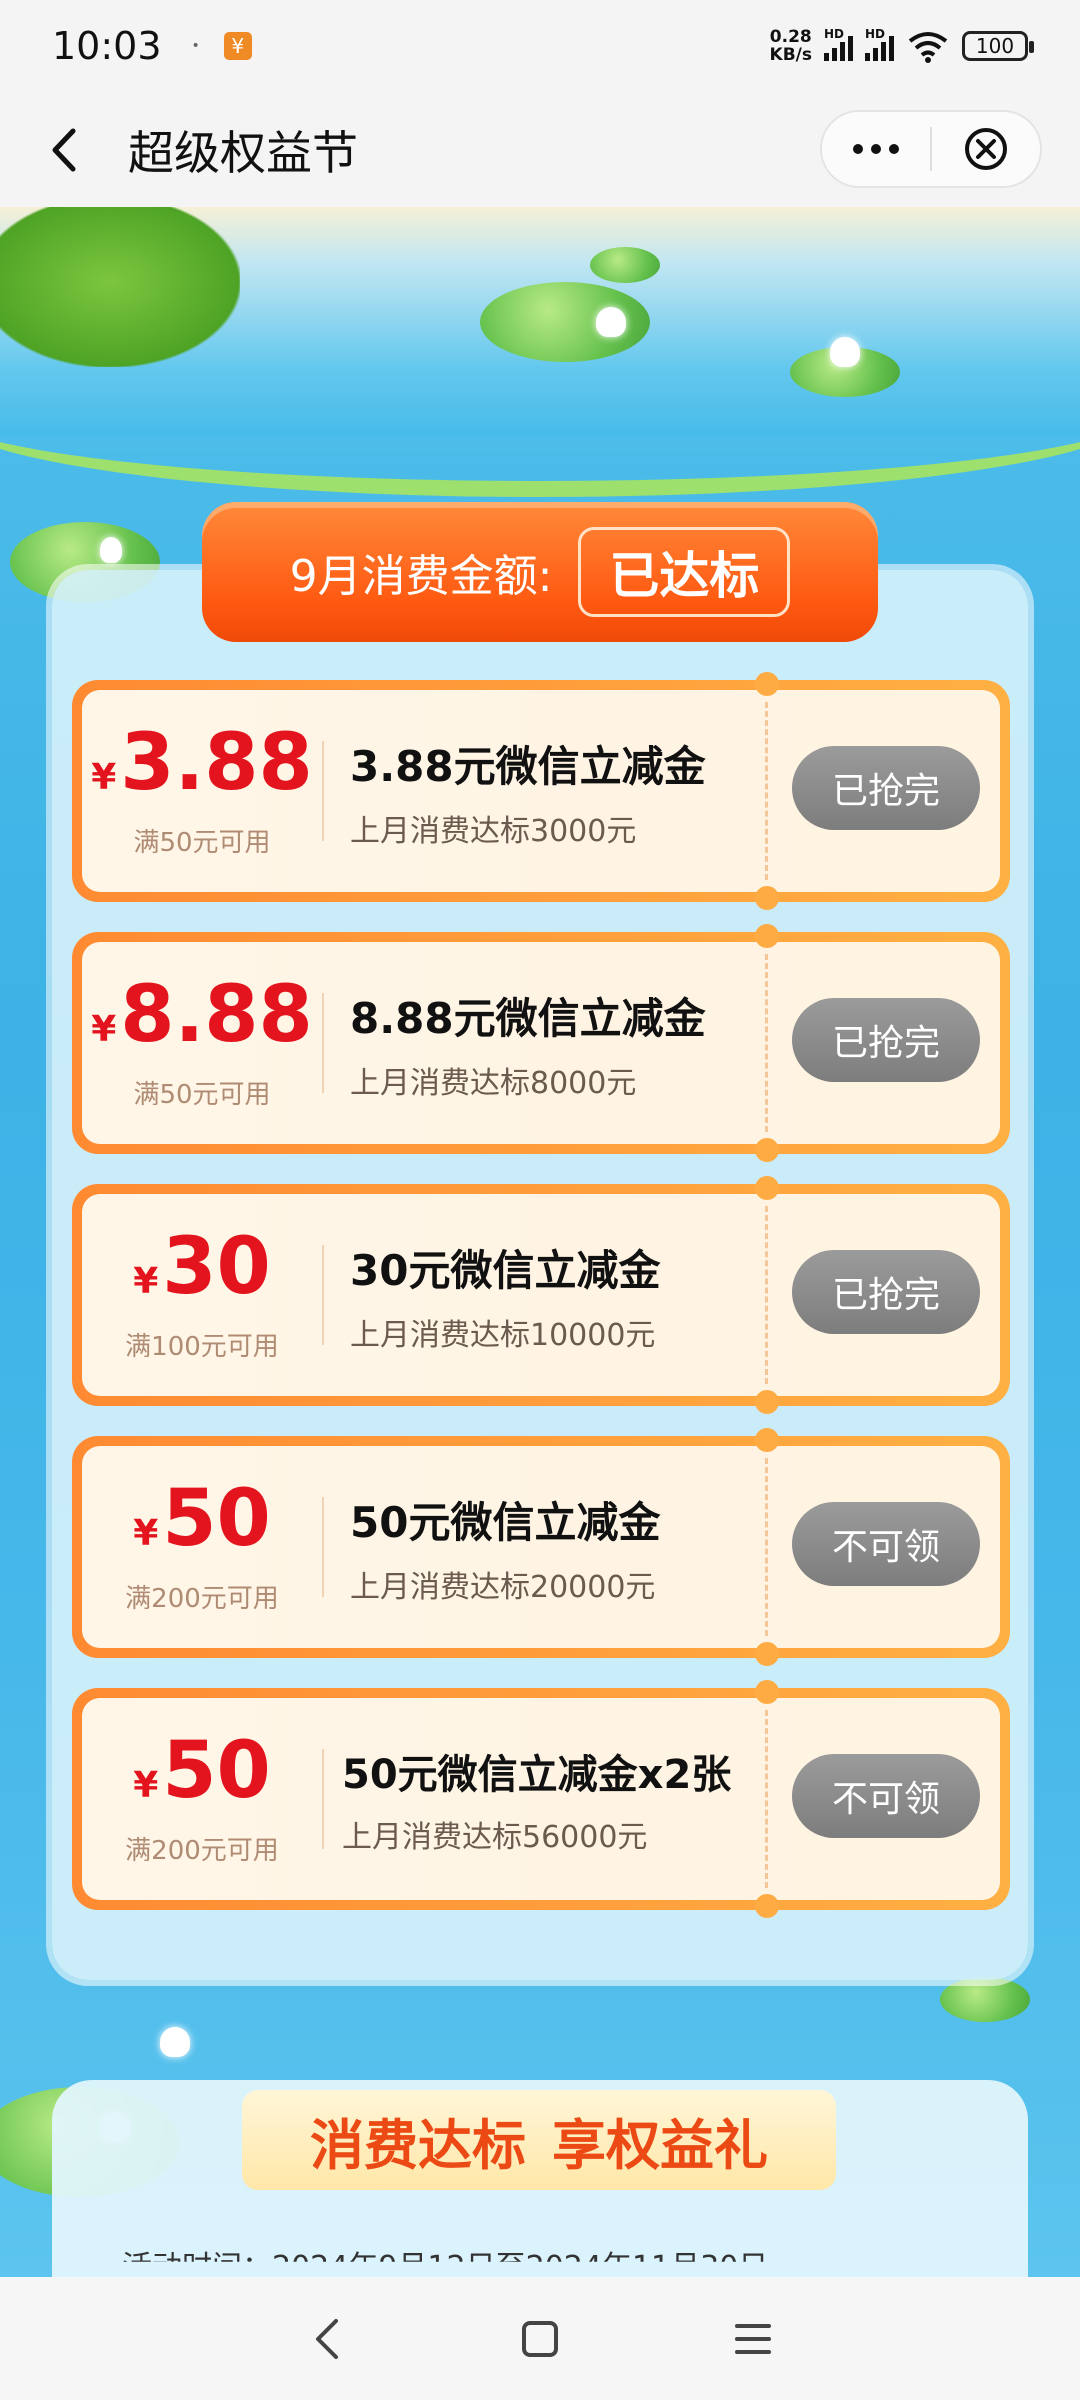  Describe the element at coordinates (216, 763) in the screenshot. I see `coupon-amount: 3.88` at that location.